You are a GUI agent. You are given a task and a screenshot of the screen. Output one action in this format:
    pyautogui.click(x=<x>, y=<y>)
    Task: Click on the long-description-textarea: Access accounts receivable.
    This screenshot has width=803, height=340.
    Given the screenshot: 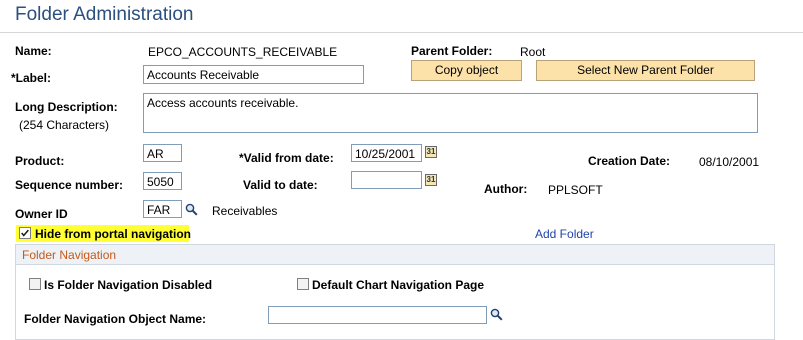 What is the action you would take?
    pyautogui.click(x=450, y=113)
    